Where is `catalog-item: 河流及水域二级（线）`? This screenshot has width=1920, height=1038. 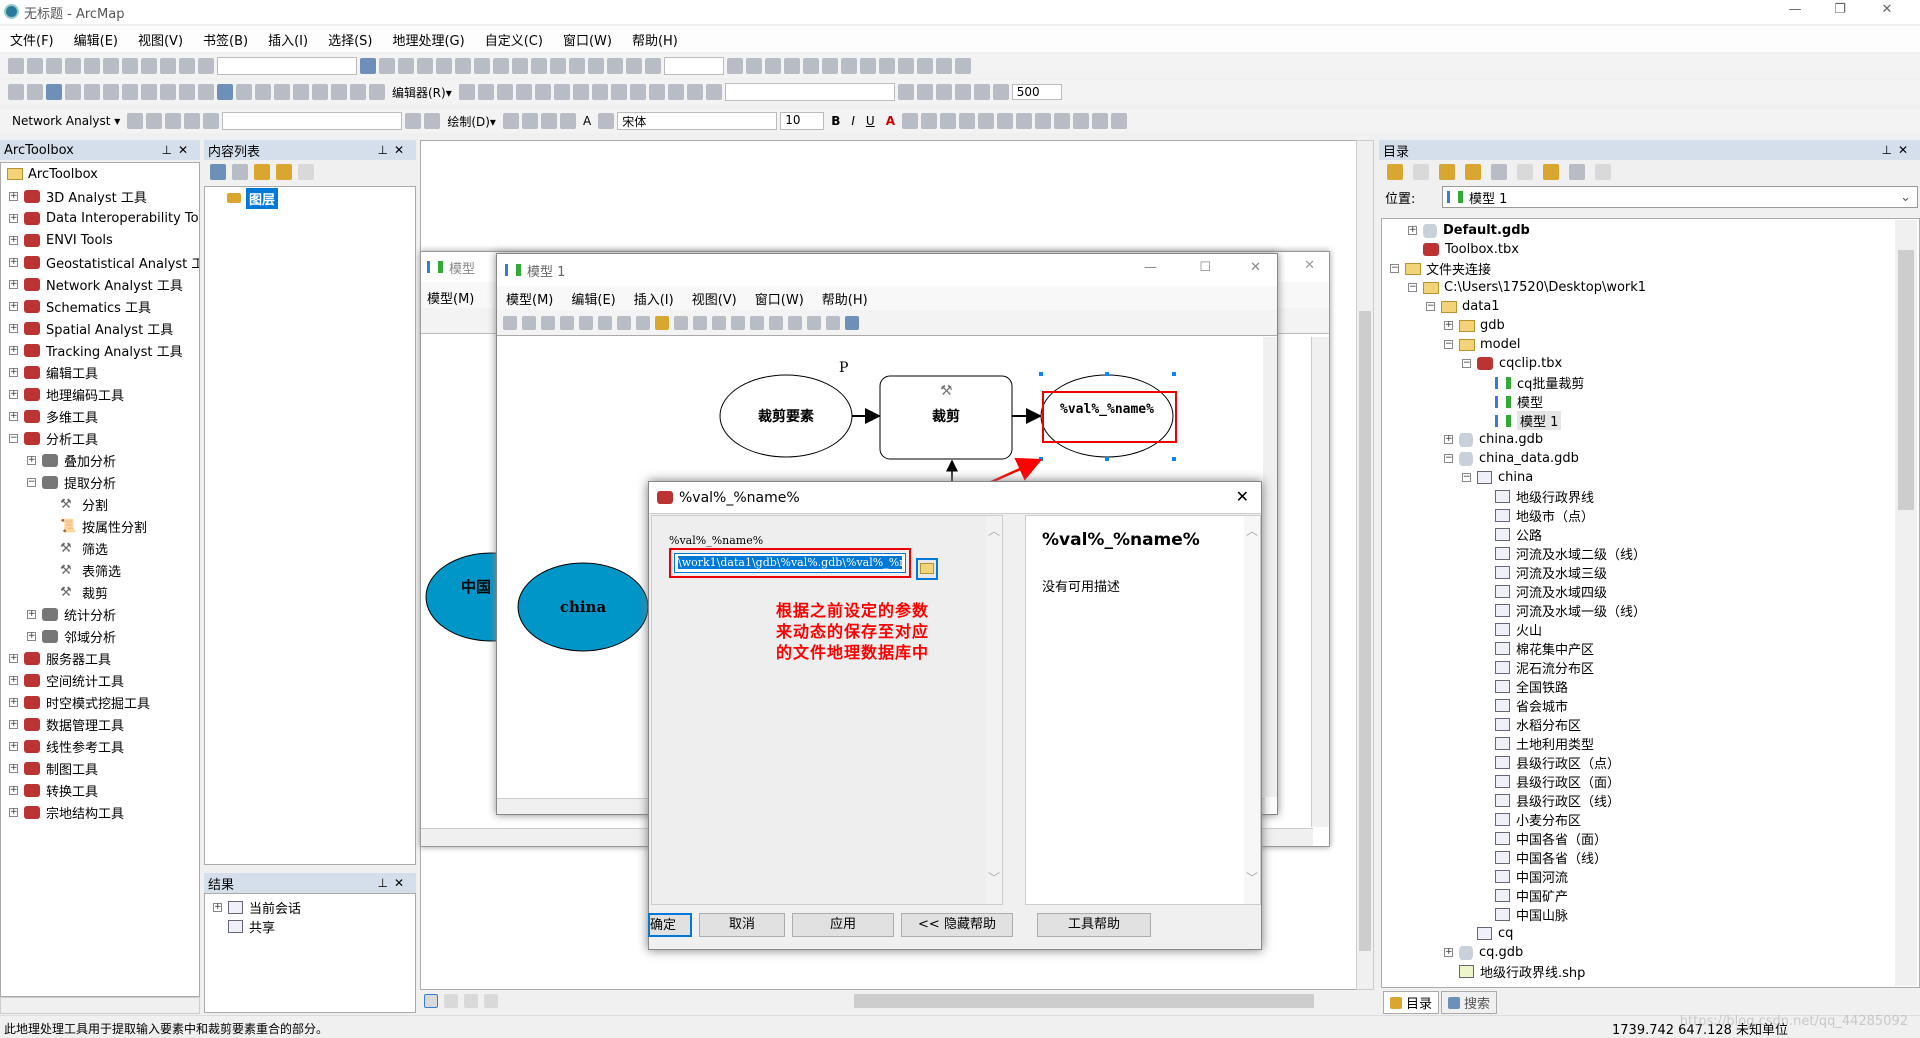
catalog-item: 河流及水域二级（线） is located at coordinates (1650, 553).